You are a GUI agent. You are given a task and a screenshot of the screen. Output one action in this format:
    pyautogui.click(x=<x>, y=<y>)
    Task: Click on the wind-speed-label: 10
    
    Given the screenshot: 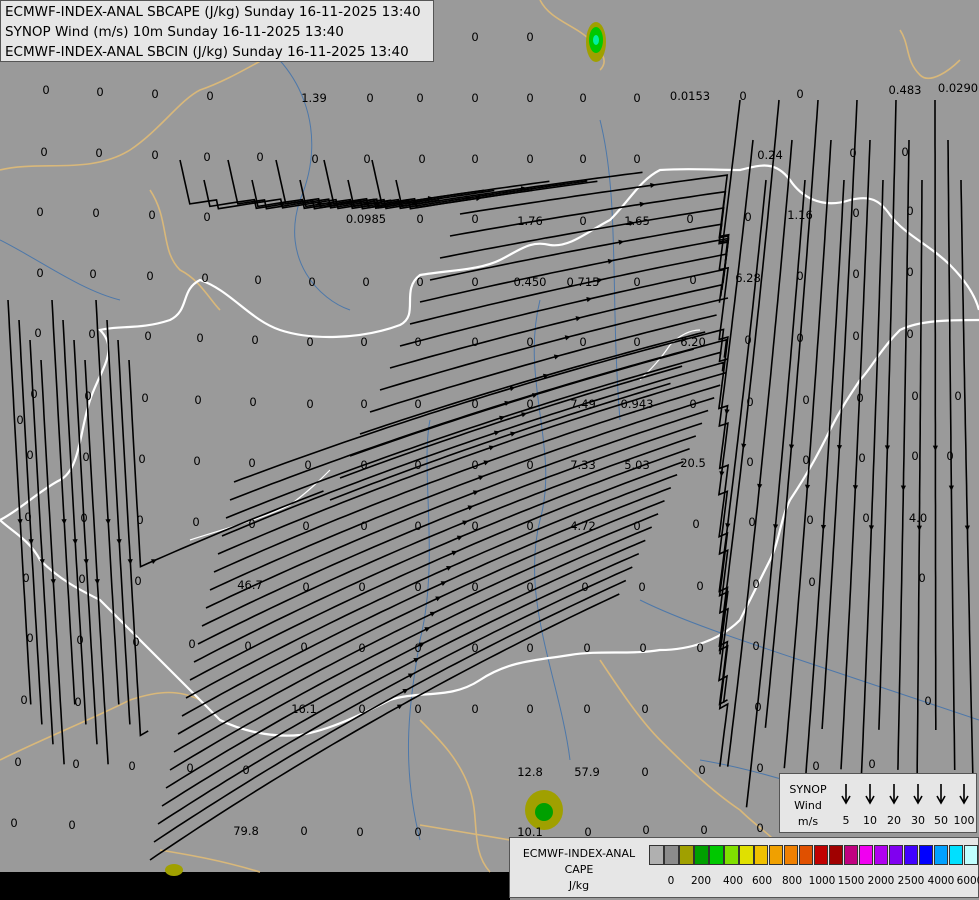 What is the action you would take?
    pyautogui.click(x=870, y=820)
    